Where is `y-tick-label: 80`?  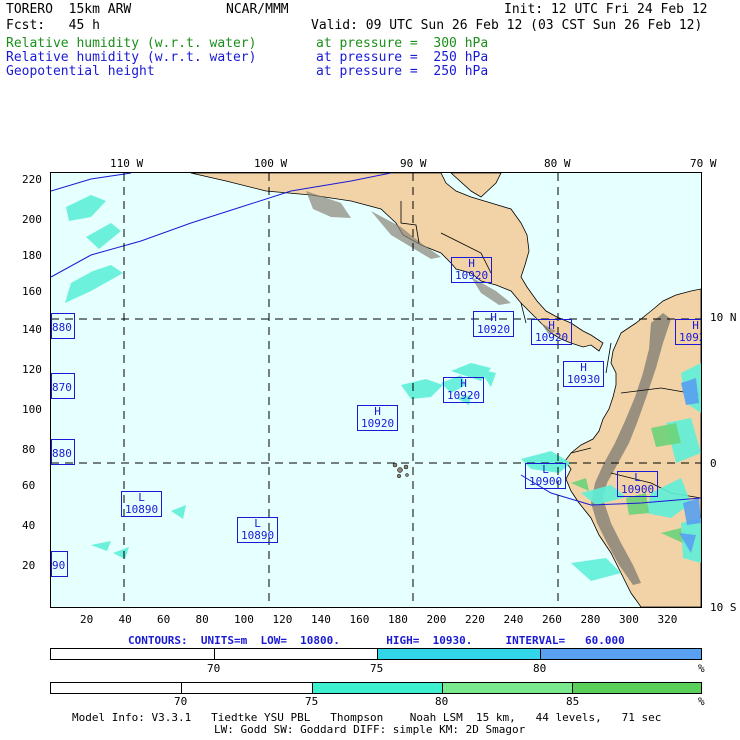 y-tick-label: 80 is located at coordinates (29, 449).